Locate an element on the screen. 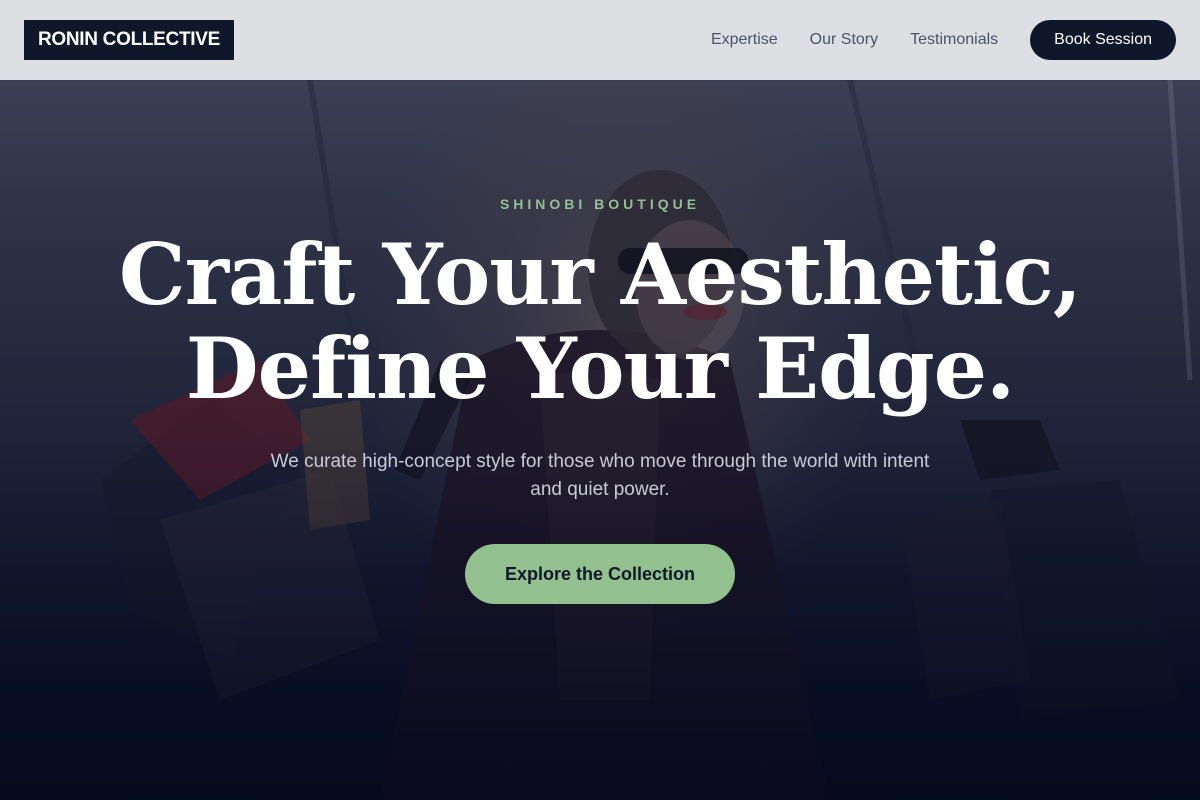 The width and height of the screenshot is (1200, 800). explore-collection-button: Explore the Collection is located at coordinates (600, 574).